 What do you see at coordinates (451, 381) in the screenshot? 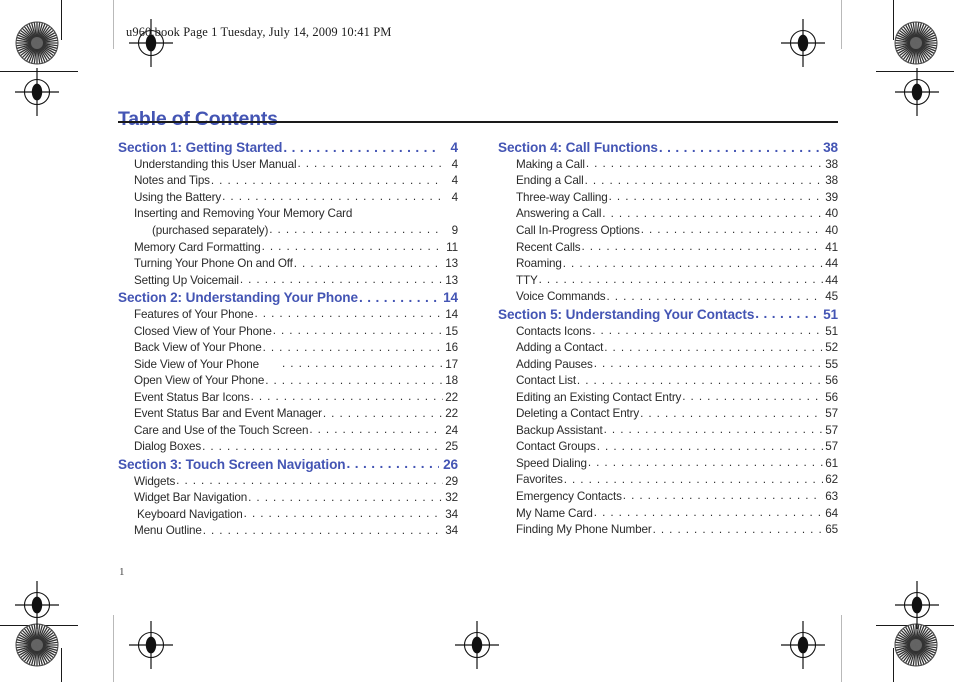
I see `toc-page-number: 18` at bounding box center [451, 381].